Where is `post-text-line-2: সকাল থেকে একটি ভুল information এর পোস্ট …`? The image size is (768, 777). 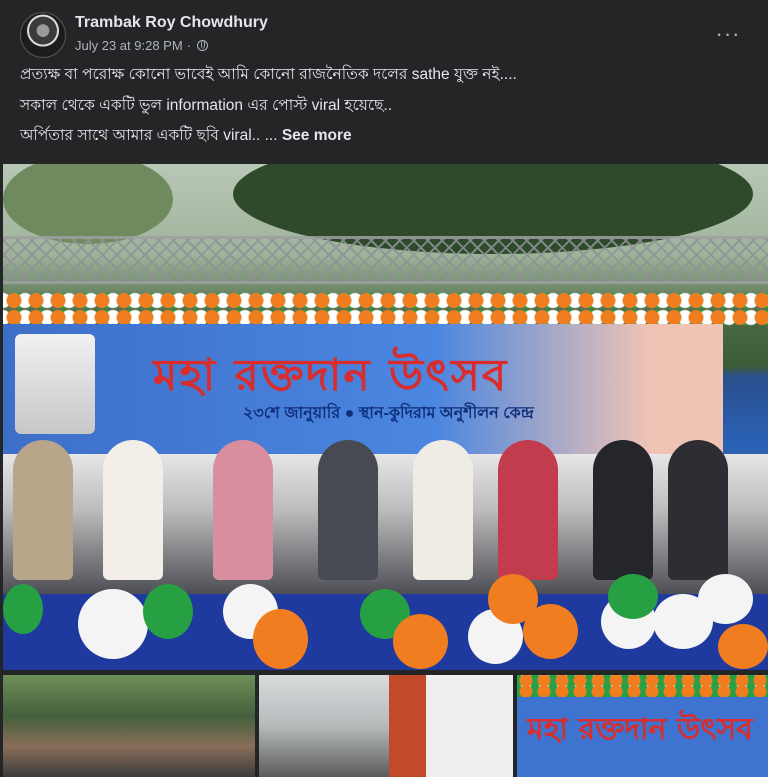 post-text-line-2: সকাল থেকে একটি ভুল information এর পোস্ট … is located at coordinates (206, 105).